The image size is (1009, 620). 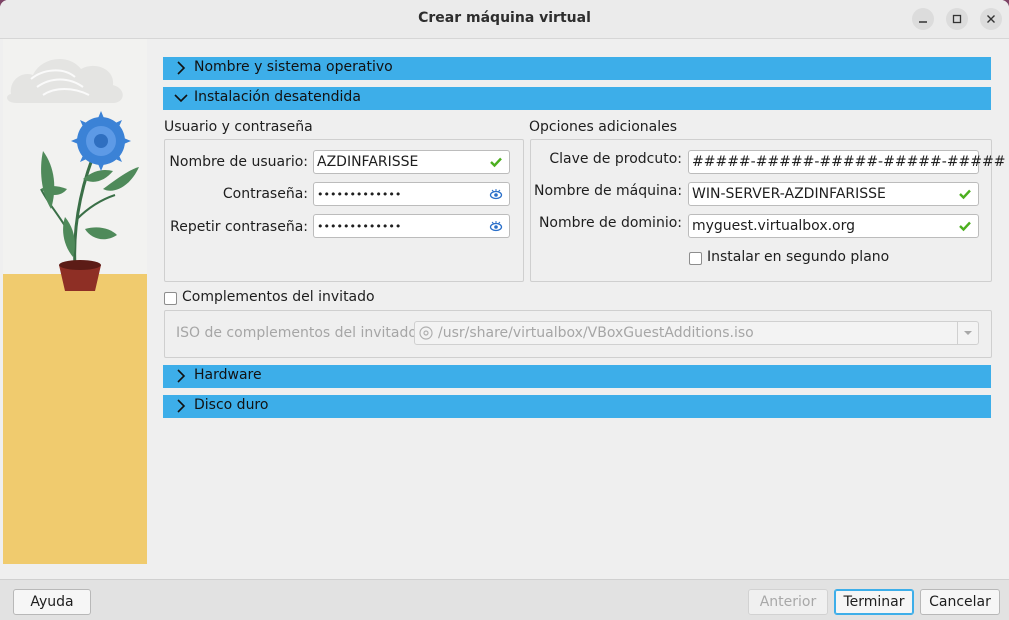 I want to click on window-title: Crear máquina virtual, so click(x=504, y=18).